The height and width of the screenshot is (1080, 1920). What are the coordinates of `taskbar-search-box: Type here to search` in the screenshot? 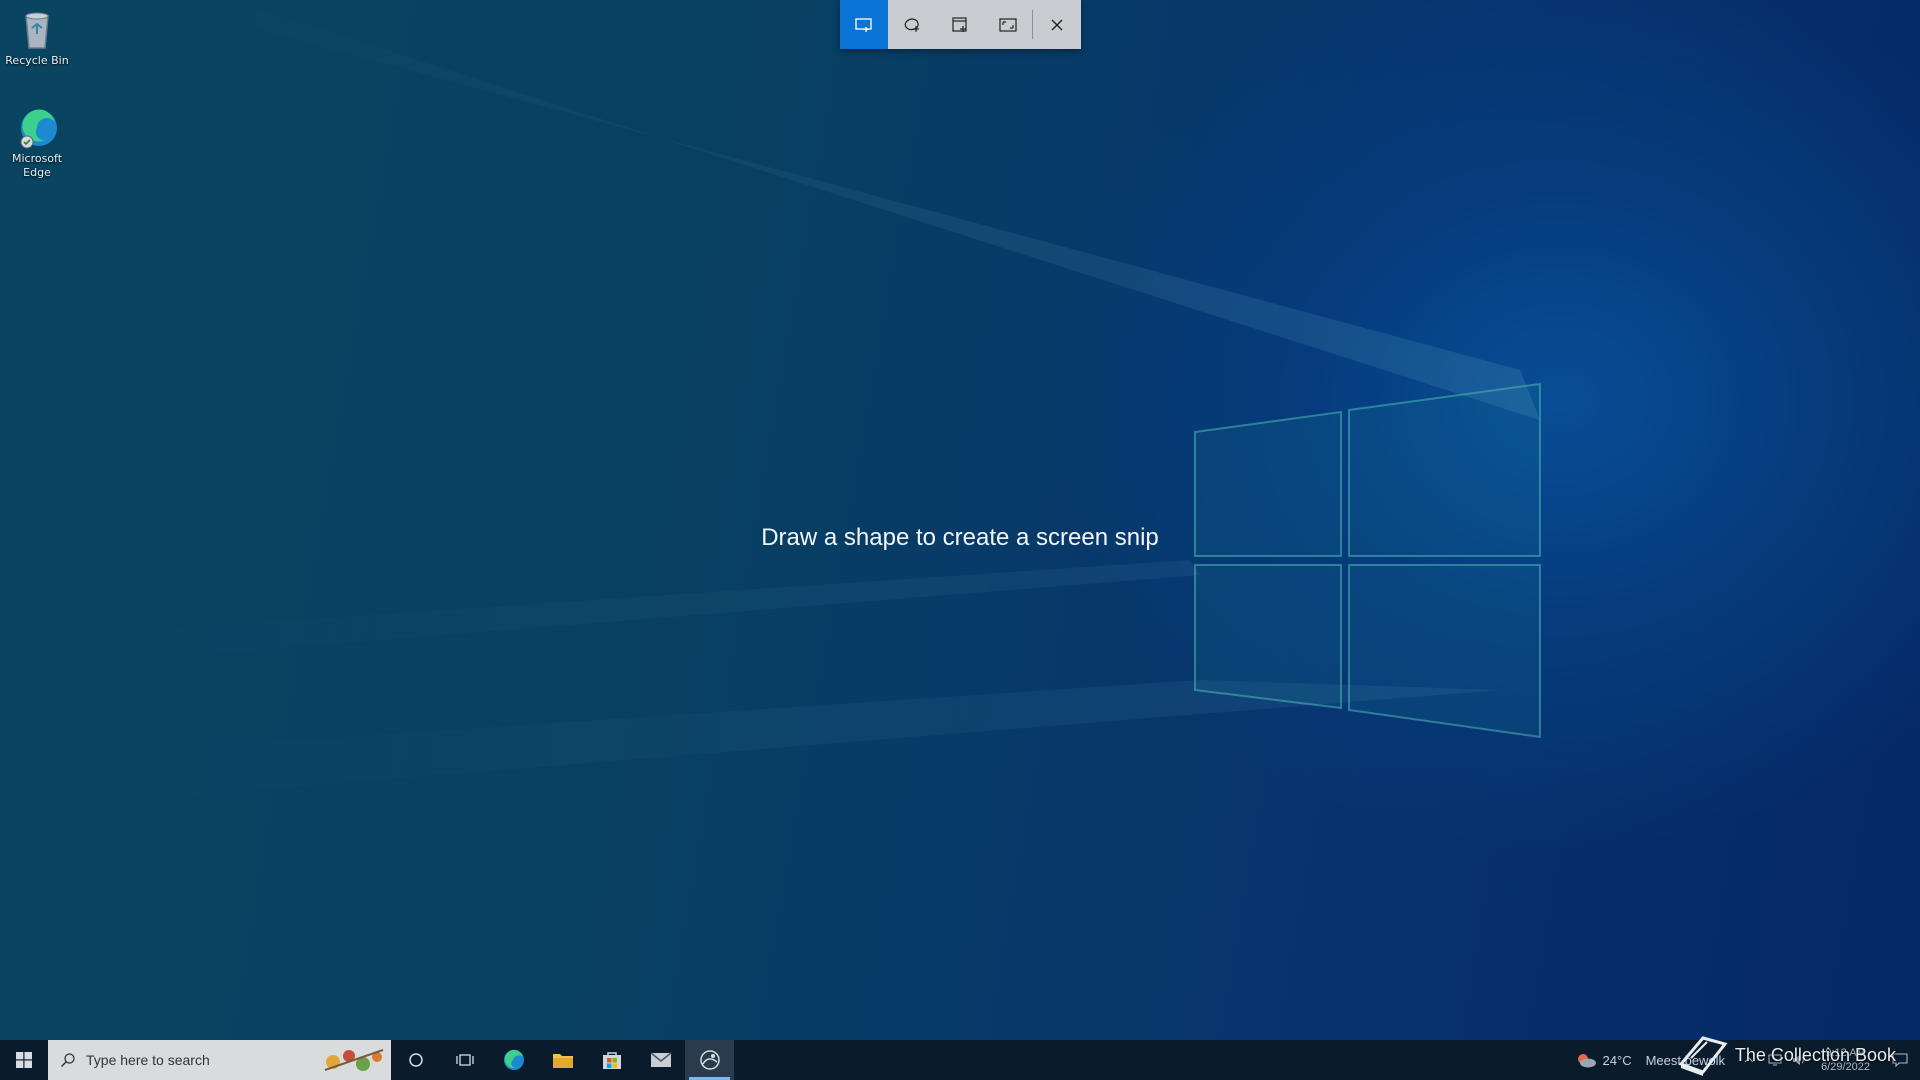 It's located at (219, 1060).